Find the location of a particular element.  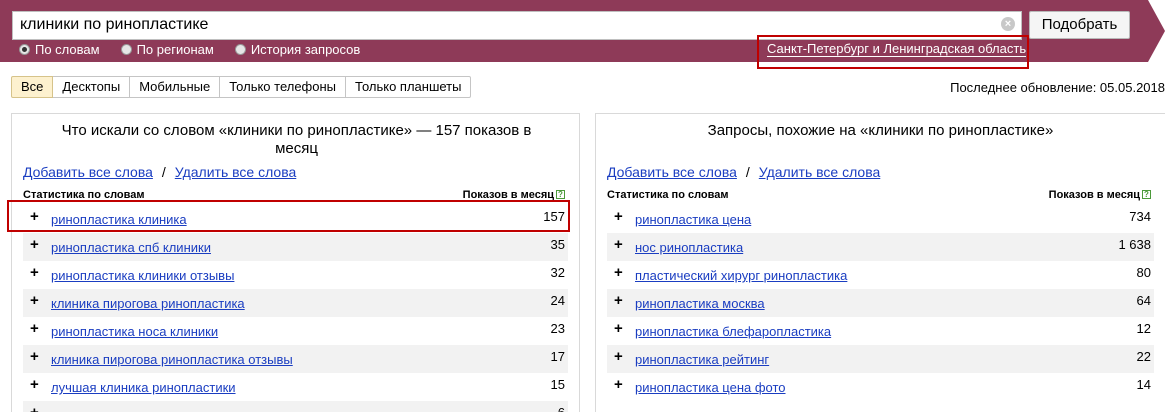

radio-history: История запросов is located at coordinates (297, 49).